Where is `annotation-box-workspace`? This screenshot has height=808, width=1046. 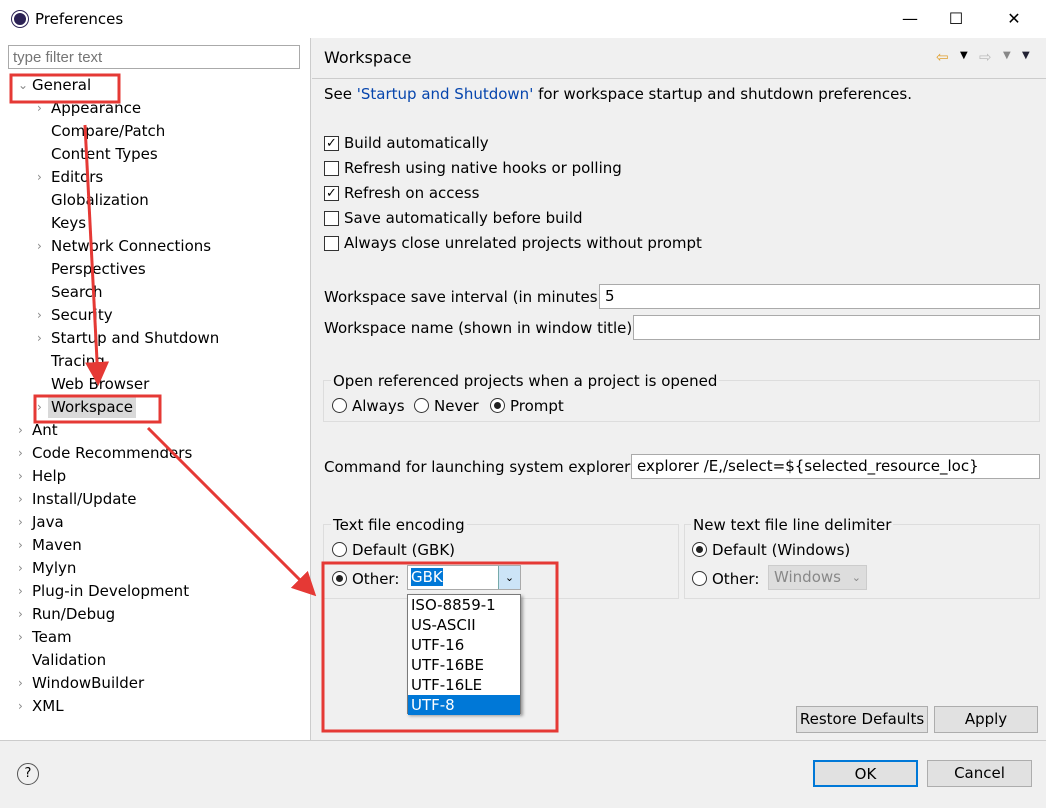
annotation-box-workspace is located at coordinates (97, 409).